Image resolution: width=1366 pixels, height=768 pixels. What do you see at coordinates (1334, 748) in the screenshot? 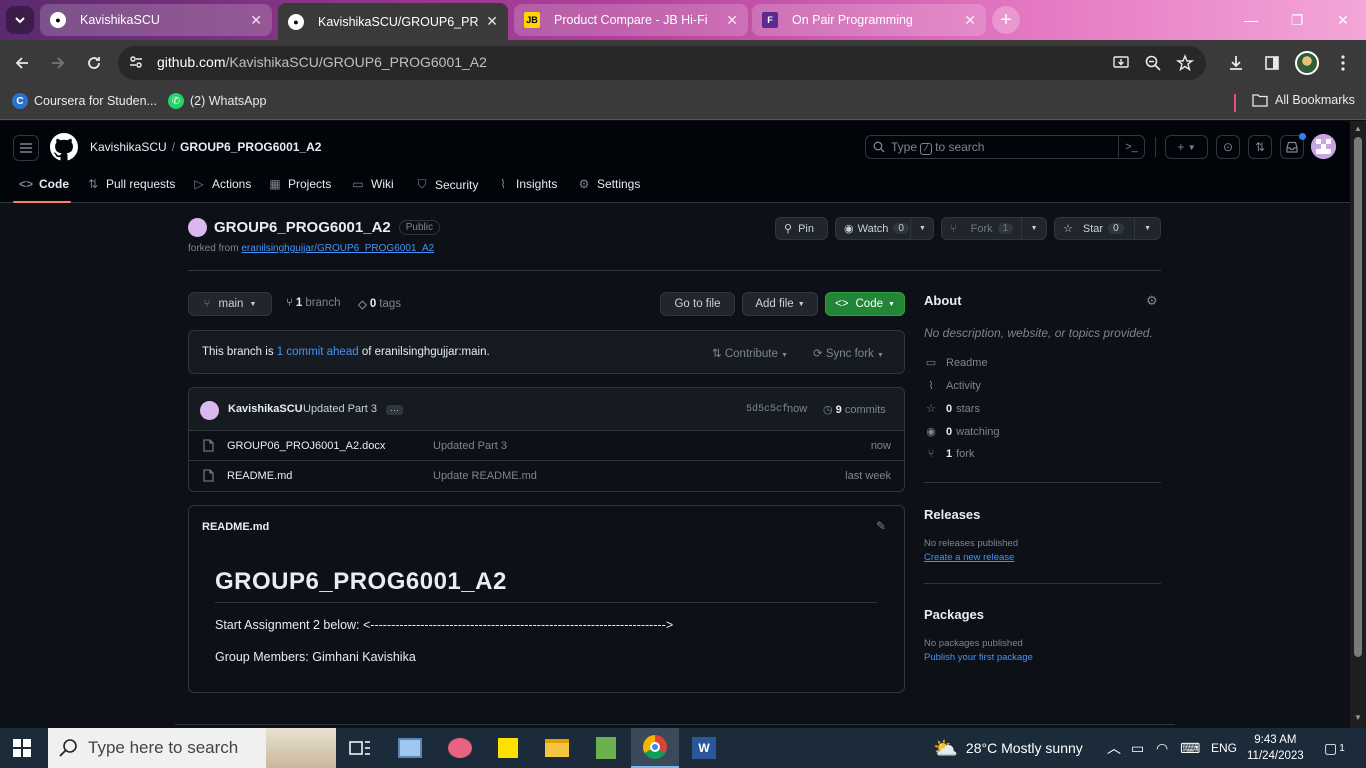
I see `notifications-button: ▢ 1` at bounding box center [1334, 748].